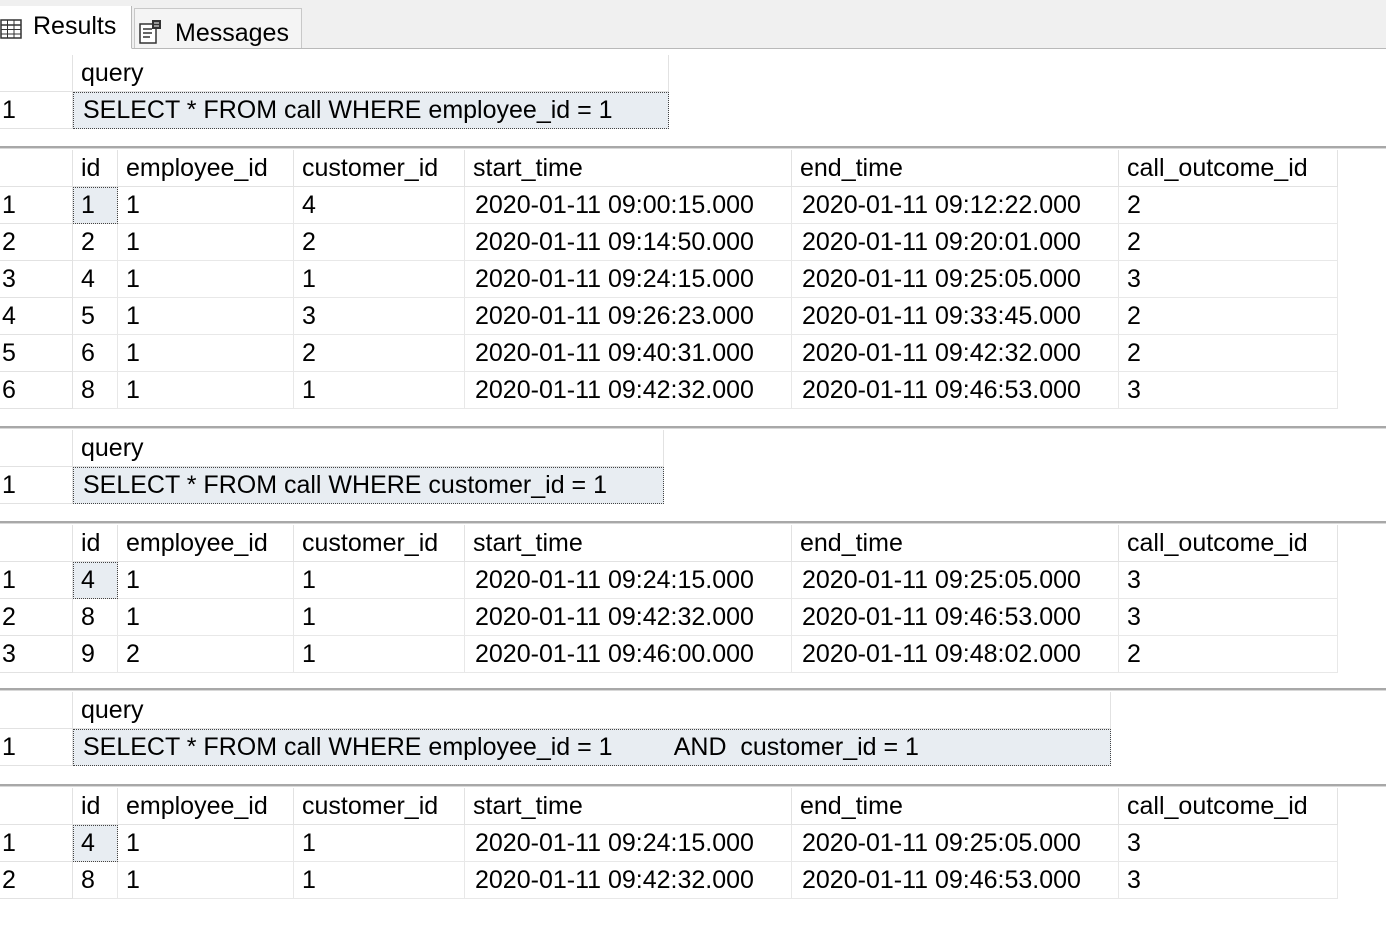 This screenshot has height=925, width=1386. I want to click on tab-messages: Messages, so click(218, 28).